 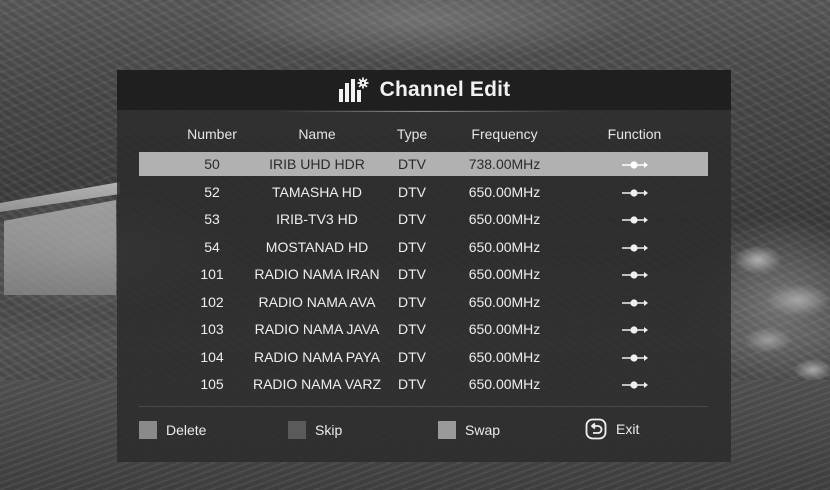 I want to click on title-divider, so click(x=424, y=111).